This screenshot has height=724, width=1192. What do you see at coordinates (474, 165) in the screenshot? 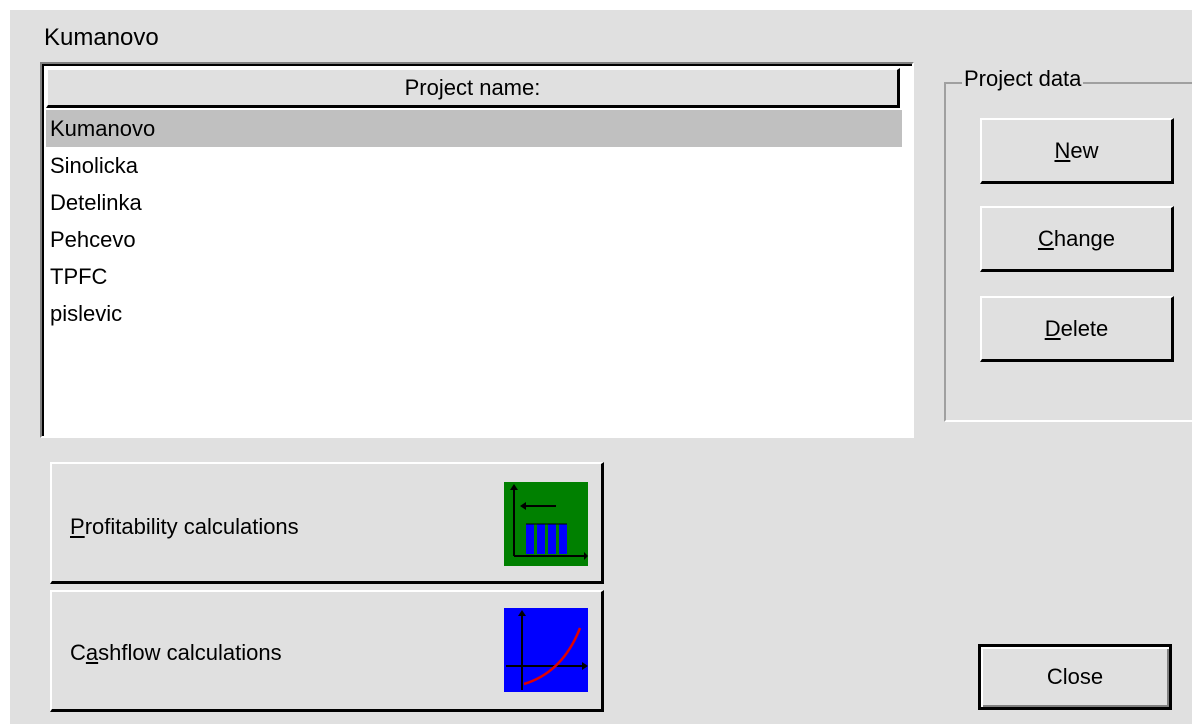
I see `list-item: Sinolicka` at bounding box center [474, 165].